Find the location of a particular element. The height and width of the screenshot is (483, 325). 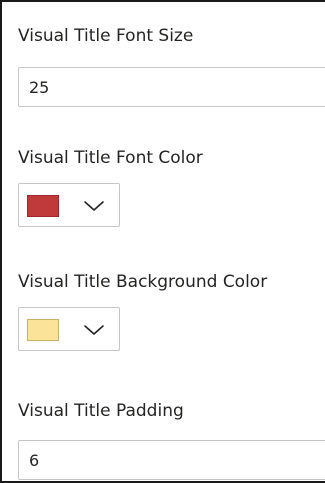

font-color-picker is located at coordinates (69, 205).